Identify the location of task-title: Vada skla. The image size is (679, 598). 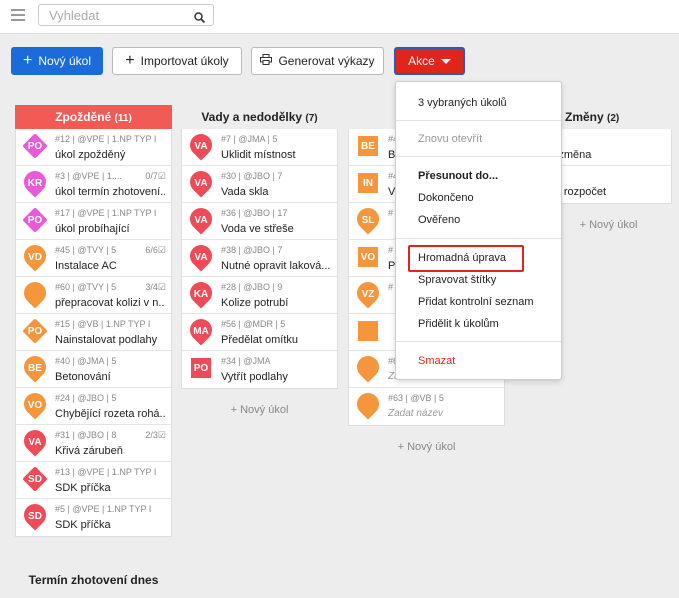
(245, 192).